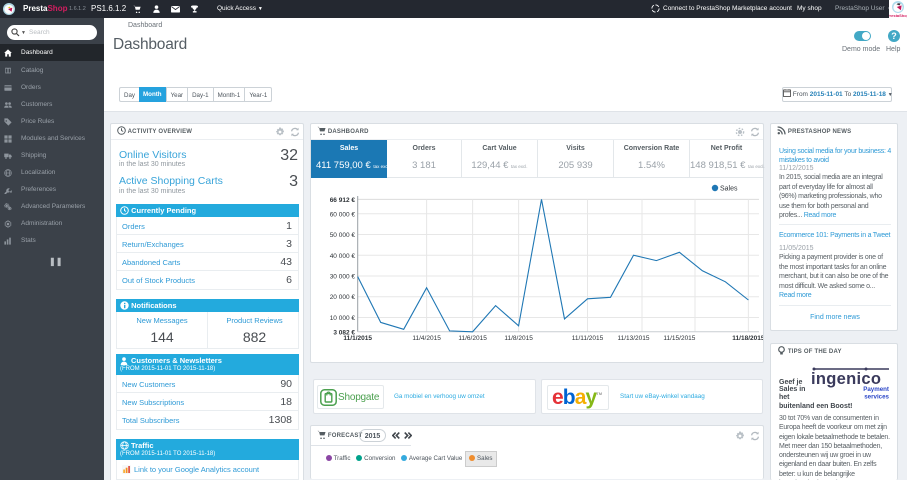  Describe the element at coordinates (343, 235) in the screenshot. I see `svg-text: 50 000 €` at that location.